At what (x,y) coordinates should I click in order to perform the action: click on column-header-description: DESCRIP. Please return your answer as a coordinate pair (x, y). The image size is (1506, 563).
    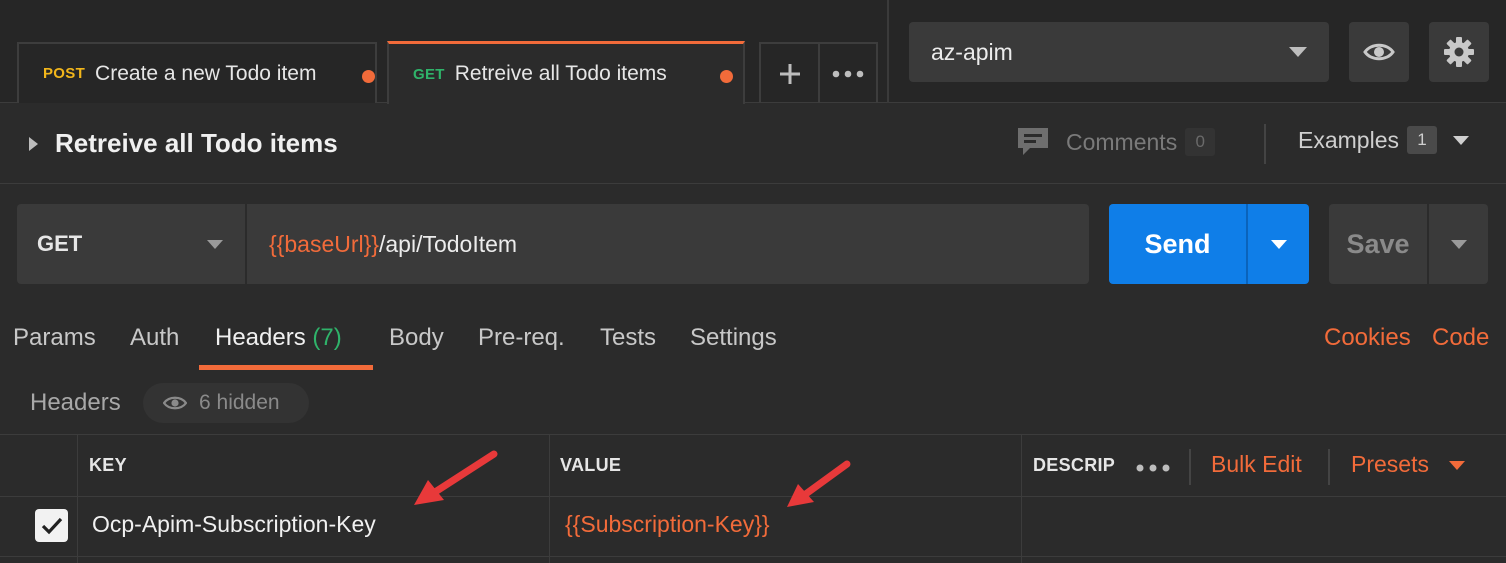
    Looking at the image, I should click on (1074, 465).